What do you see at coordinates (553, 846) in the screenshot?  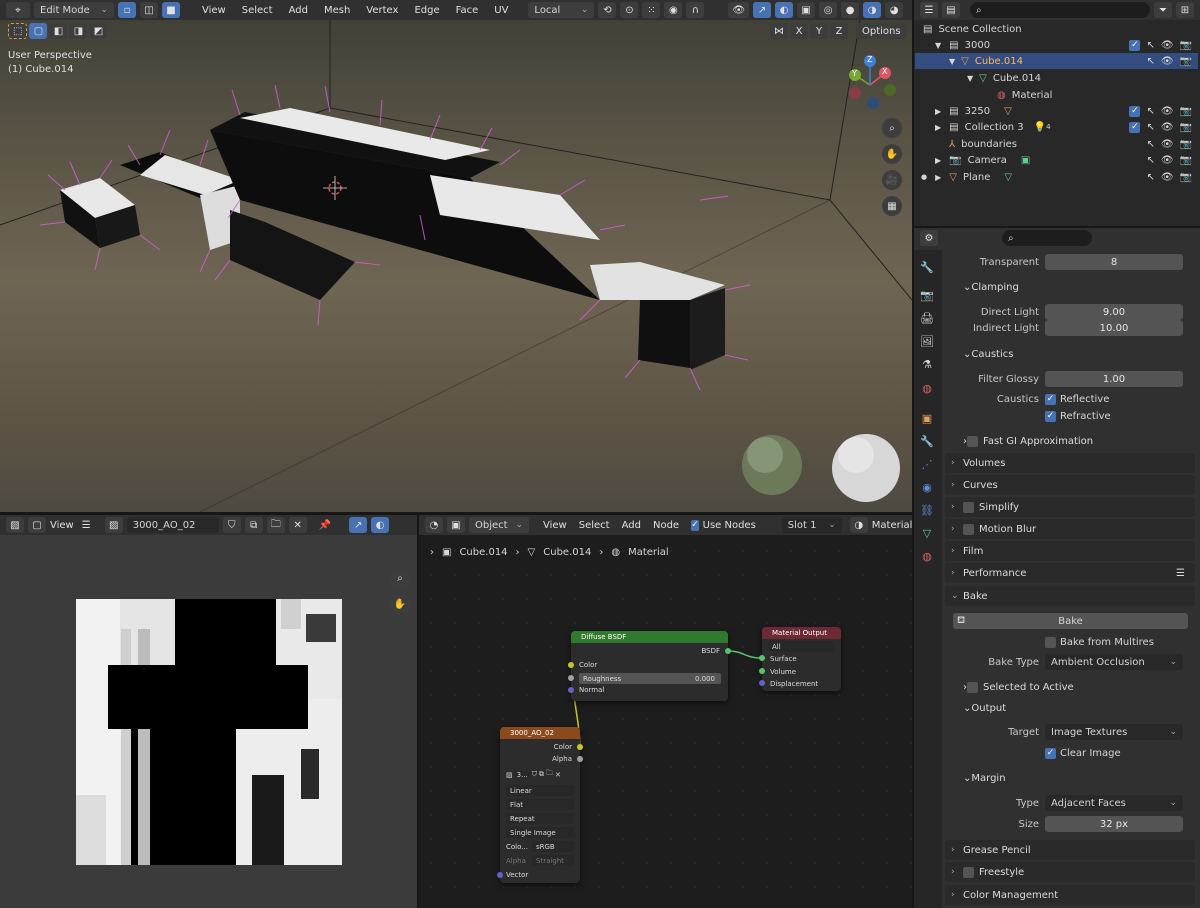 I see `colorspace-dropdown: sRGB` at bounding box center [553, 846].